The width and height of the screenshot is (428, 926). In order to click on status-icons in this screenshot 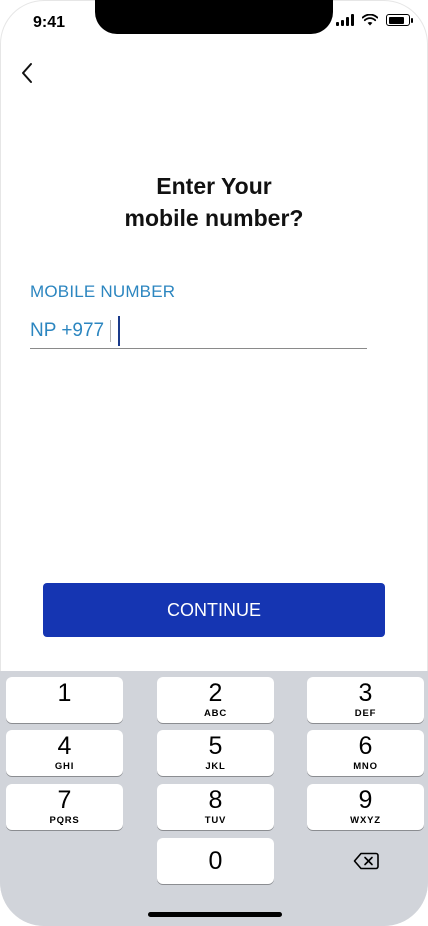, I will do `click(374, 20)`.